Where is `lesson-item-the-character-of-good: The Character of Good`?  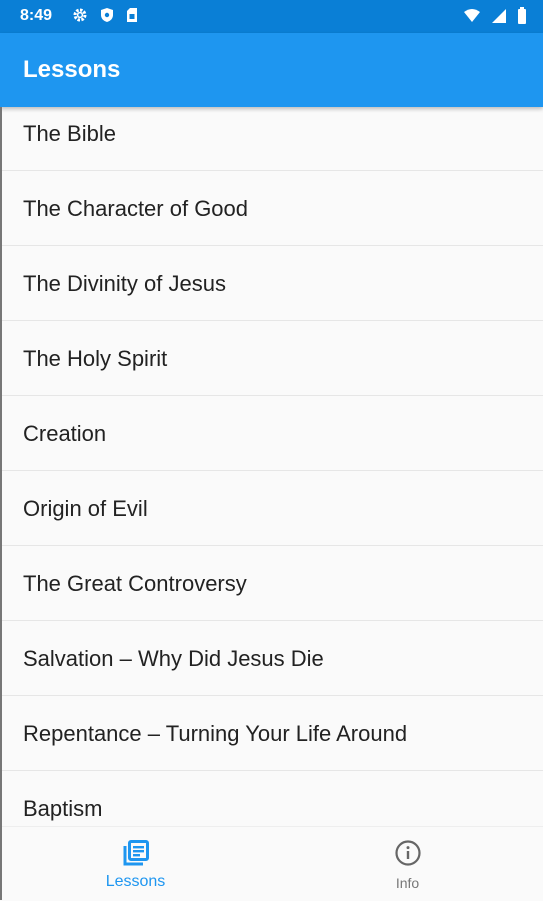 lesson-item-the-character-of-good: The Character of Good is located at coordinates (271, 208).